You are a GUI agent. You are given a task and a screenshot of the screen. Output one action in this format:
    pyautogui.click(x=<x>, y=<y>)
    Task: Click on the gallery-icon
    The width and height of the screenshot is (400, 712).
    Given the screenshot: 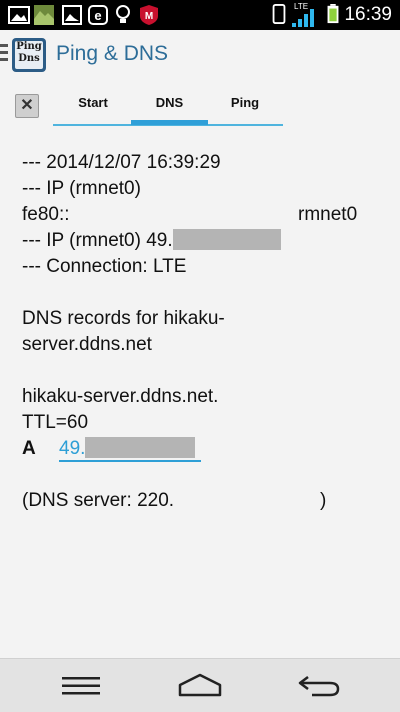 What is the action you would take?
    pyautogui.click(x=72, y=15)
    